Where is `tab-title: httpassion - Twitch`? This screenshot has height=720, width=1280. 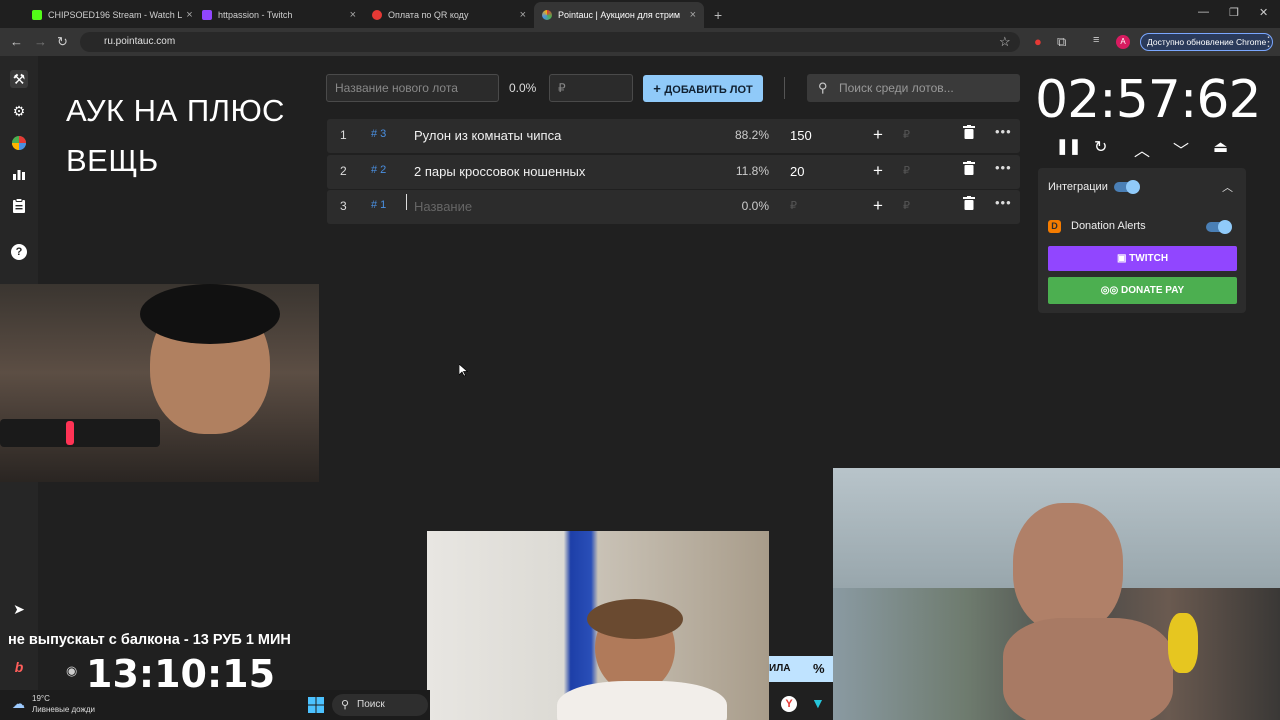
tab-title: httpassion - Twitch is located at coordinates (255, 15).